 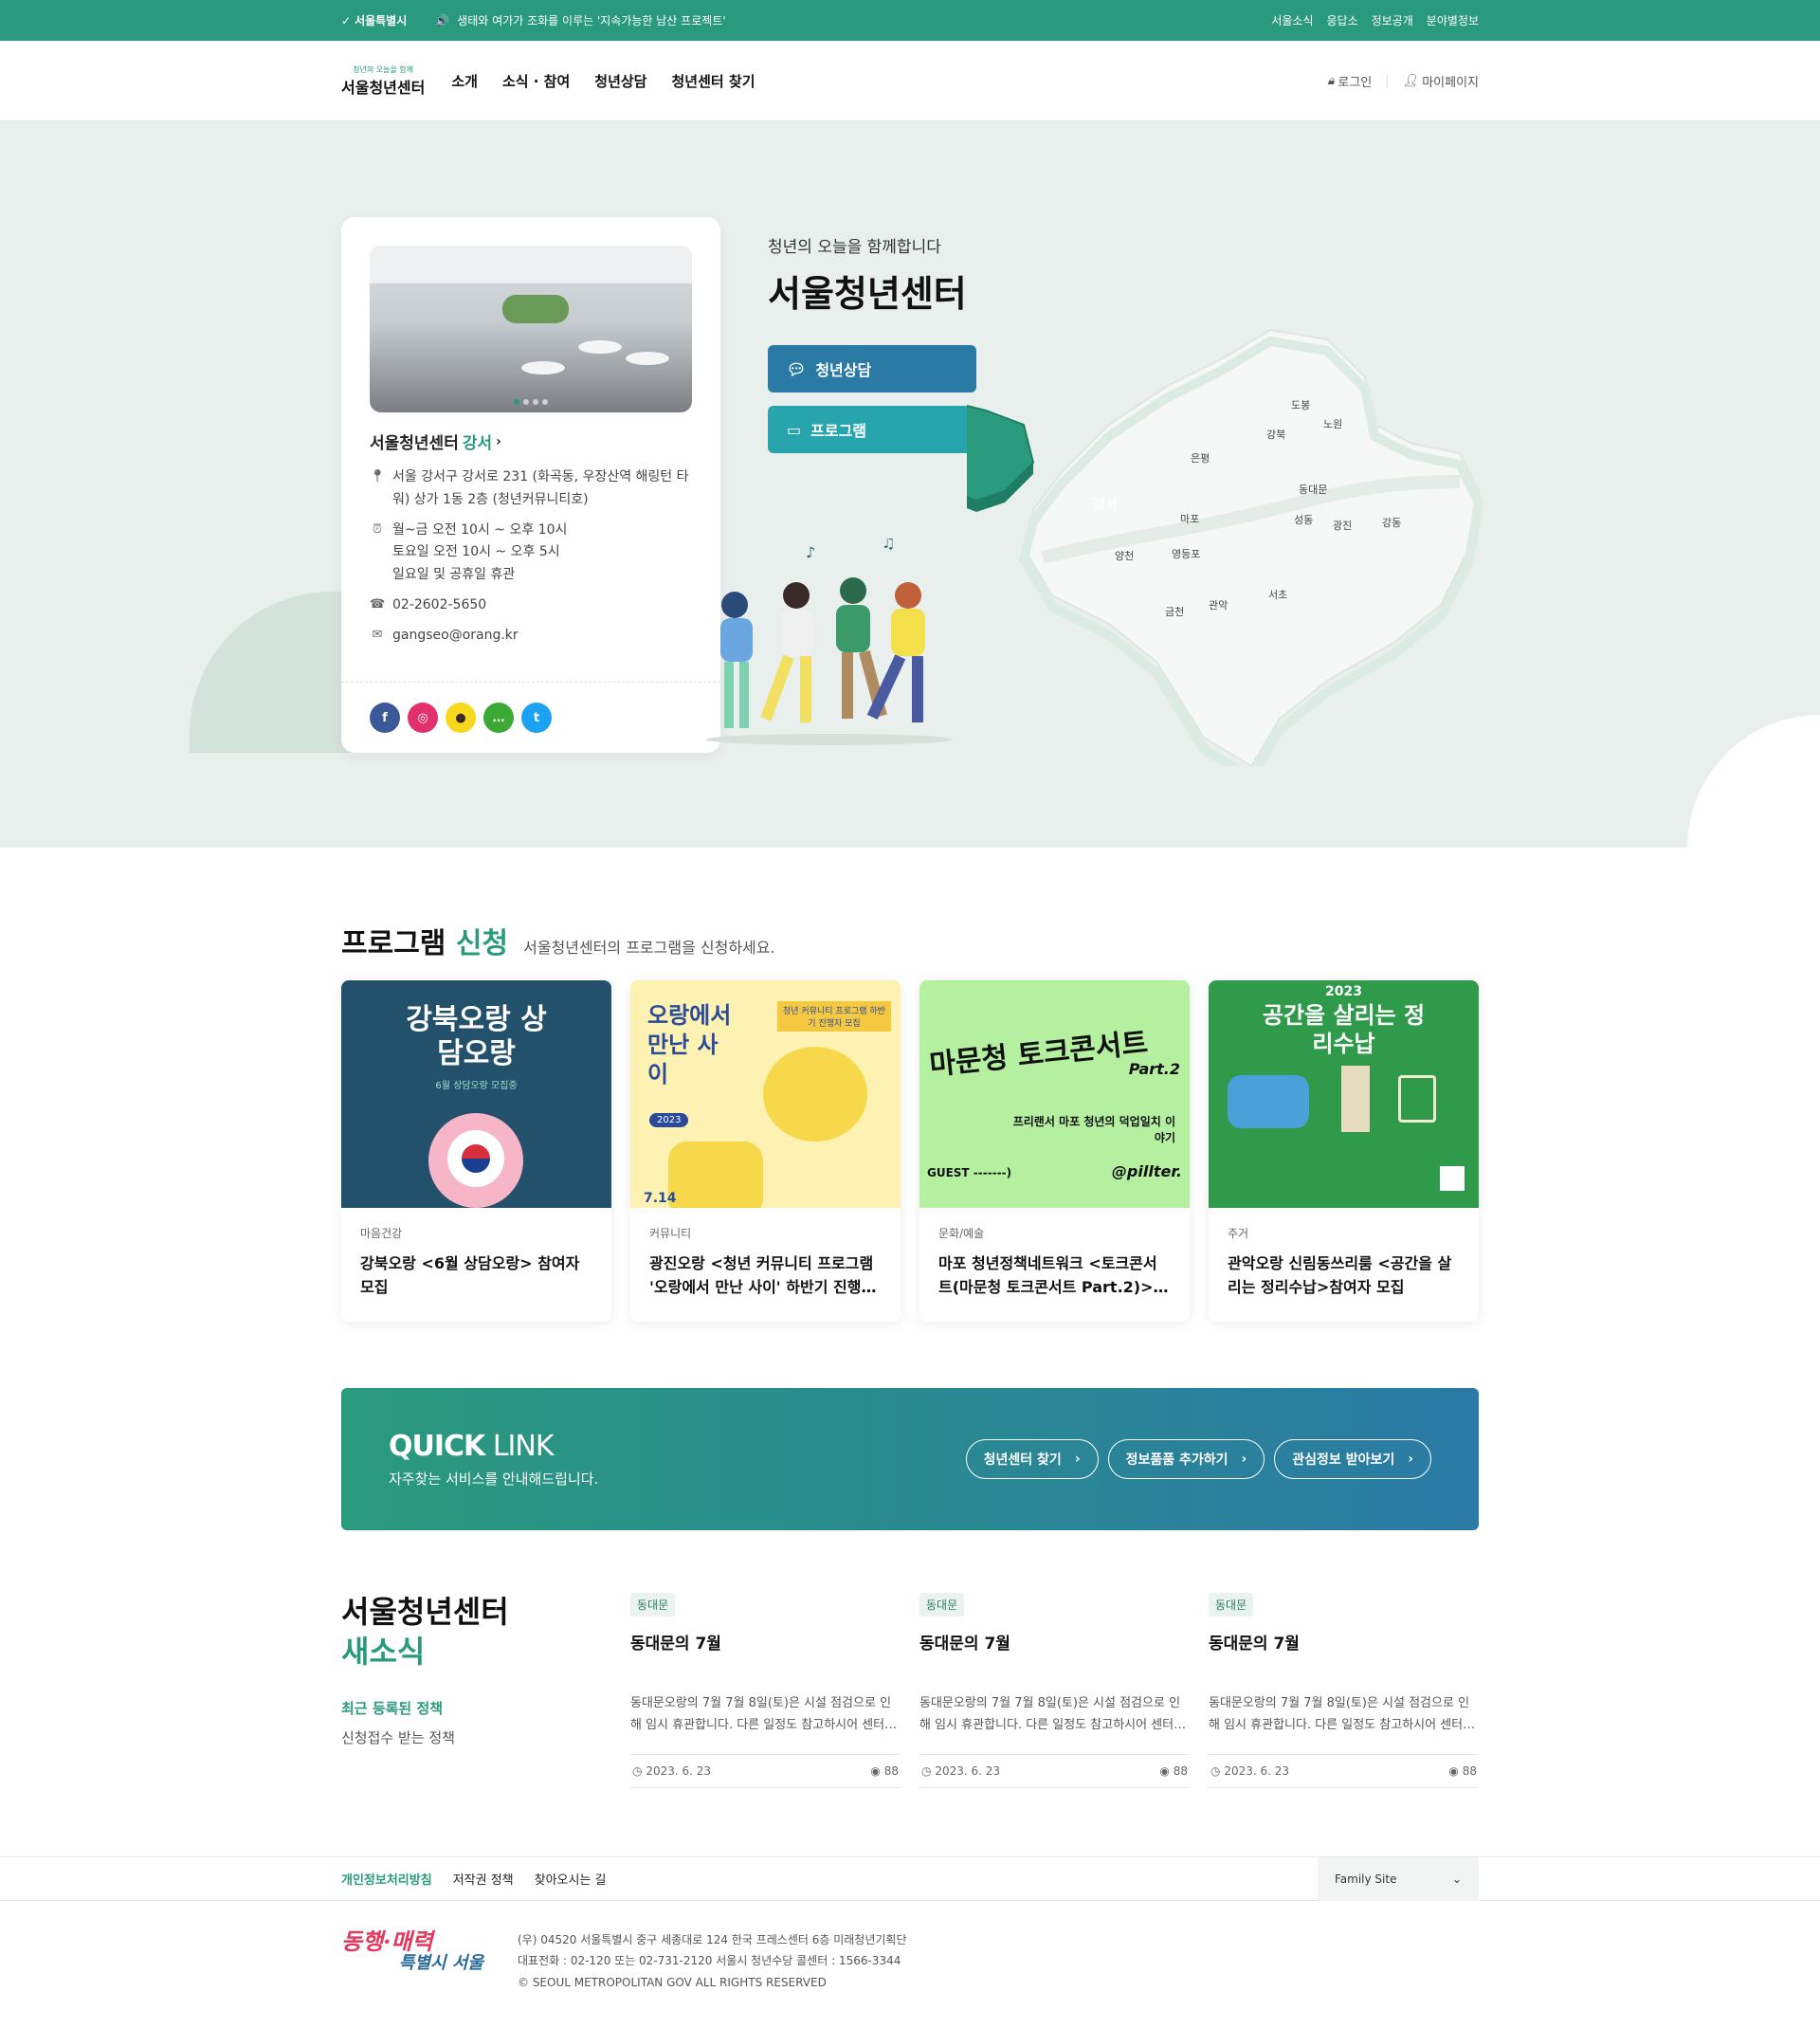 I want to click on top-notice: 🔊 생태와 여가가 조화를 이루는 '지속가능한 남산 프로젝트', so click(x=580, y=20).